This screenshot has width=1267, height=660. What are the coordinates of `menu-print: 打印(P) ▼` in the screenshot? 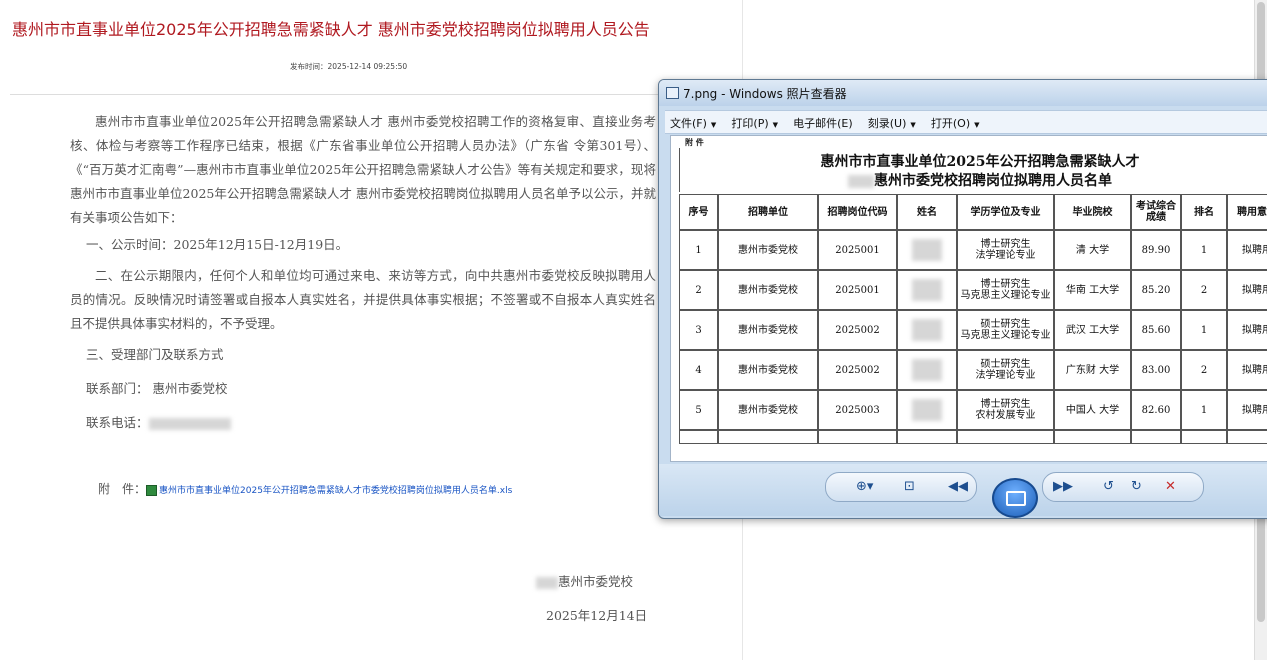 It's located at (754, 121).